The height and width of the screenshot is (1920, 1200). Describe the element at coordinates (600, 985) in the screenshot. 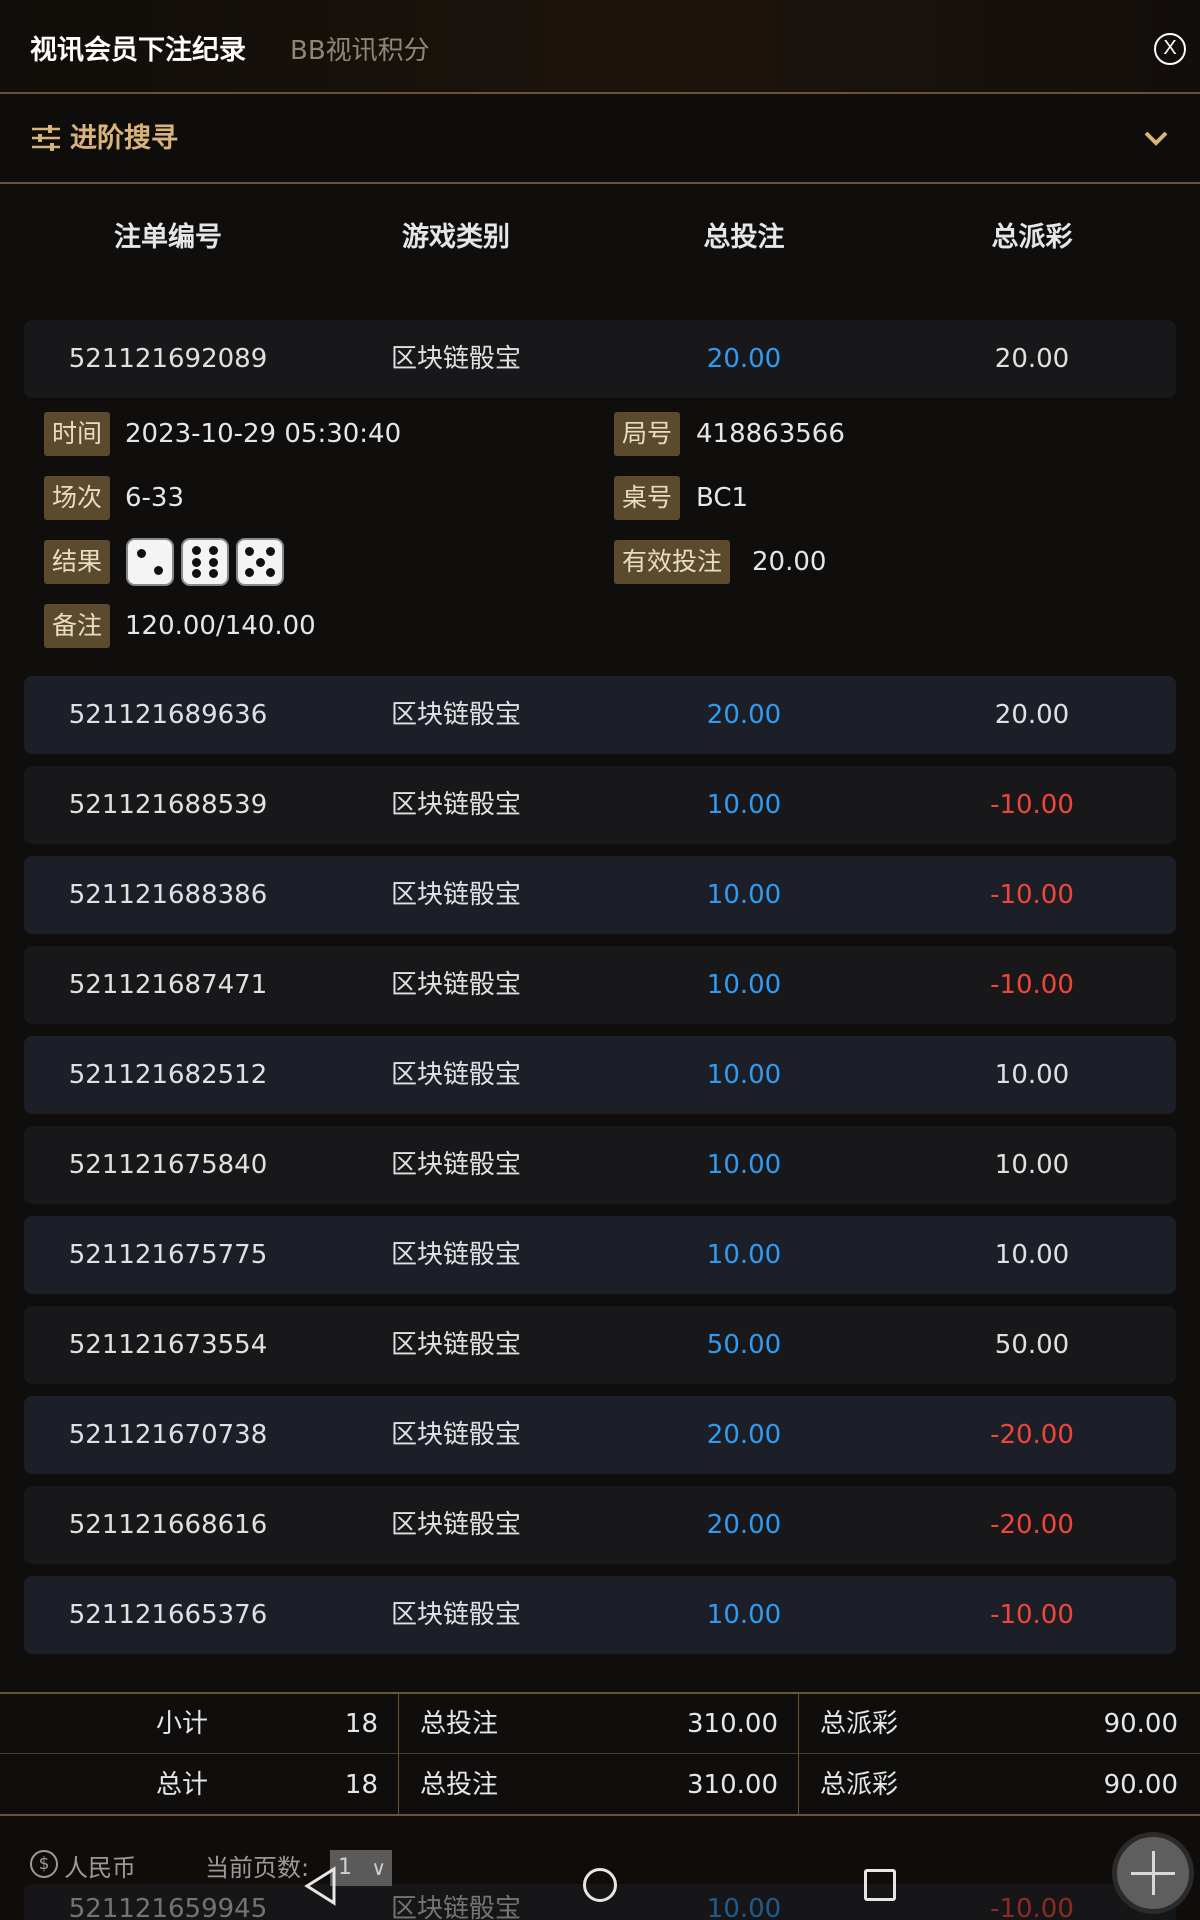

I see `table-row: 521121687471 区块链骰宝 10.00 -10.00` at that location.